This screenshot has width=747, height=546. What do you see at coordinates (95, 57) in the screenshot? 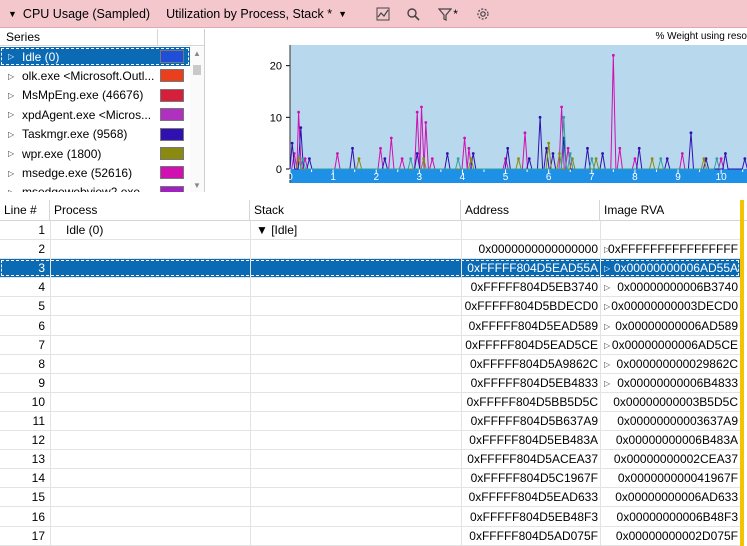
I see `series-item: ▷ Idle (0)` at bounding box center [95, 57].